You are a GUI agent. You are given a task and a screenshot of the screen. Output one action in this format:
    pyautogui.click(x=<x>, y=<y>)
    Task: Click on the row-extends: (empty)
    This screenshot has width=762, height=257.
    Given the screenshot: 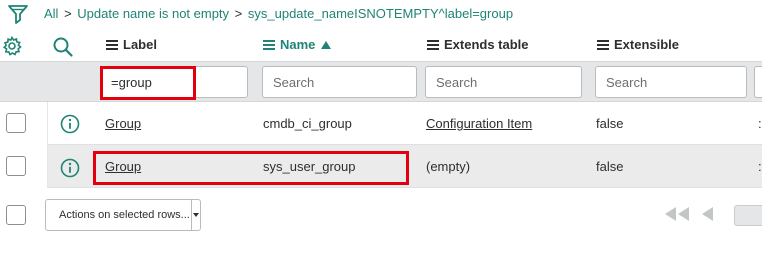 What is the action you would take?
    pyautogui.click(x=448, y=166)
    